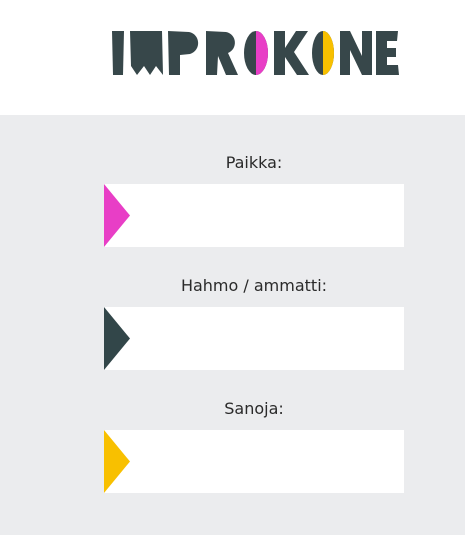 The width and height of the screenshot is (465, 535). What do you see at coordinates (254, 285) in the screenshot?
I see `character-label: Hahmo / ammatti:` at bounding box center [254, 285].